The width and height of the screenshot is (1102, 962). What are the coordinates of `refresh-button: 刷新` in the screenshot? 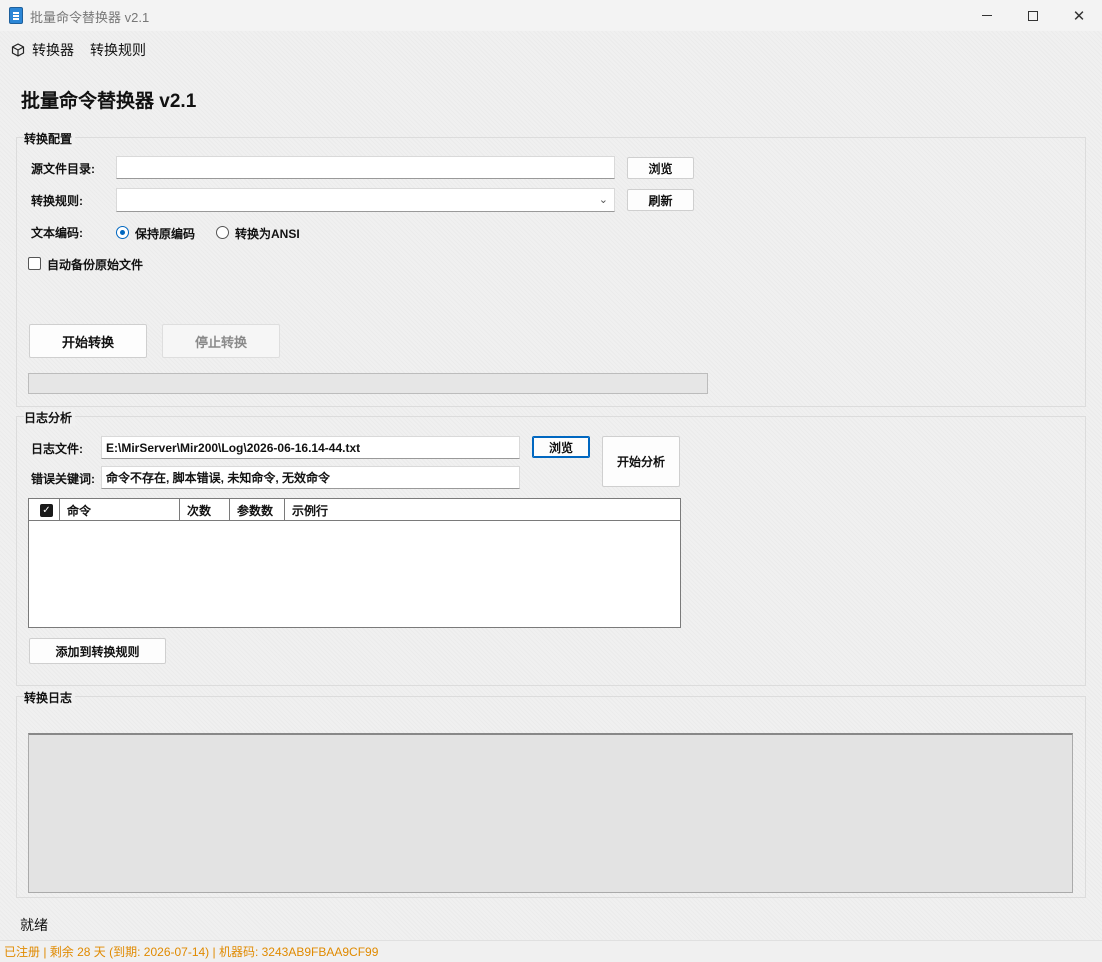 It's located at (660, 200).